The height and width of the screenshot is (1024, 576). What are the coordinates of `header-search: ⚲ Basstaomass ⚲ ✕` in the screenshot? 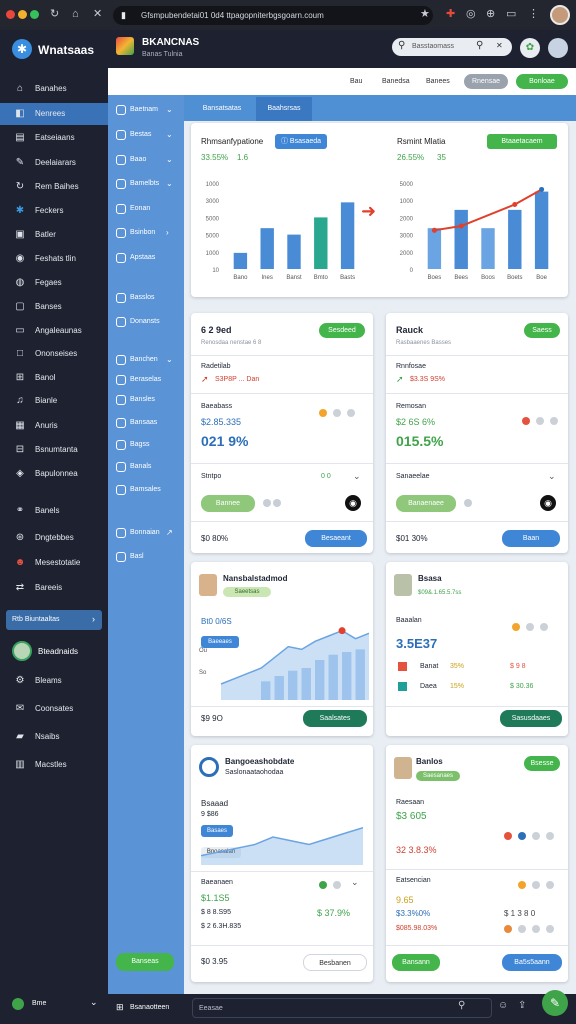 It's located at (452, 47).